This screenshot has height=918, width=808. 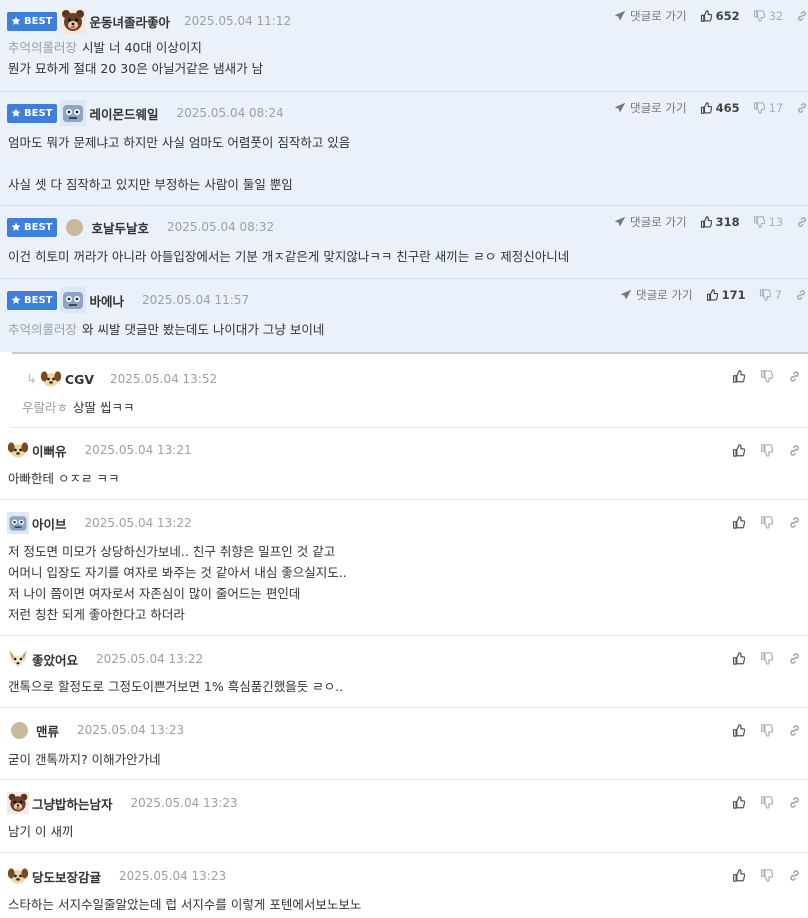 I want to click on fox-avatar-icon, so click(x=18, y=659).